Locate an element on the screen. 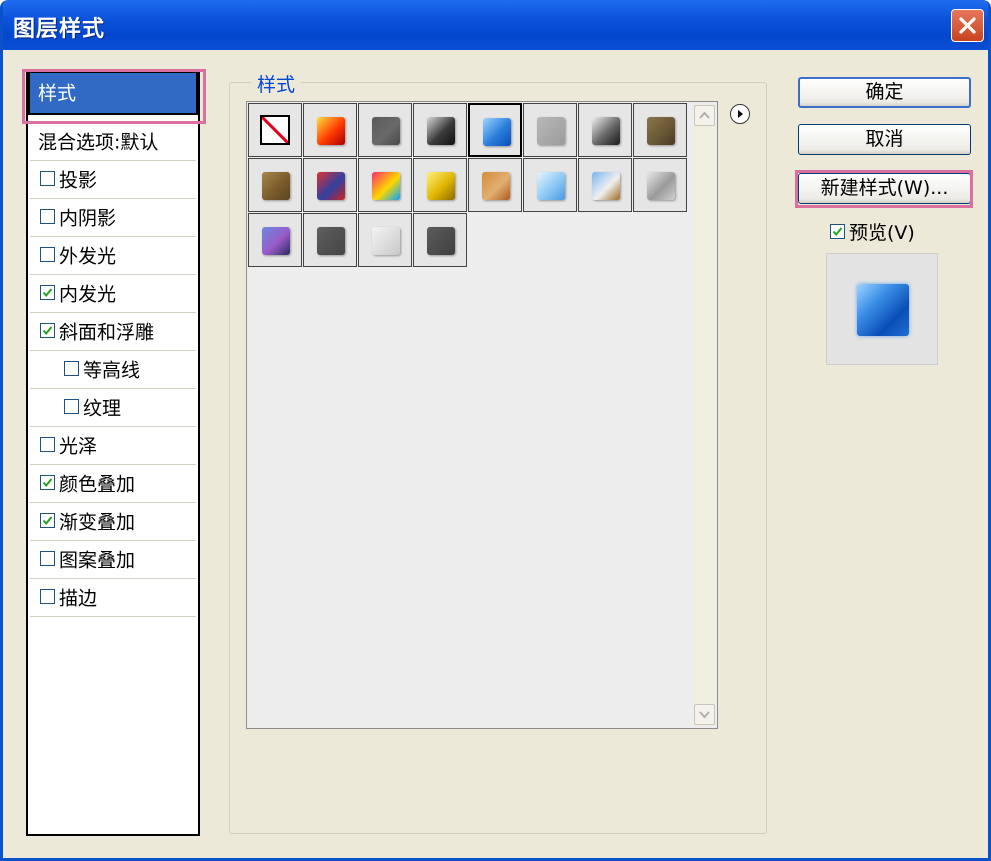 The image size is (991, 861). left-item-label: 投影 is located at coordinates (78, 180).